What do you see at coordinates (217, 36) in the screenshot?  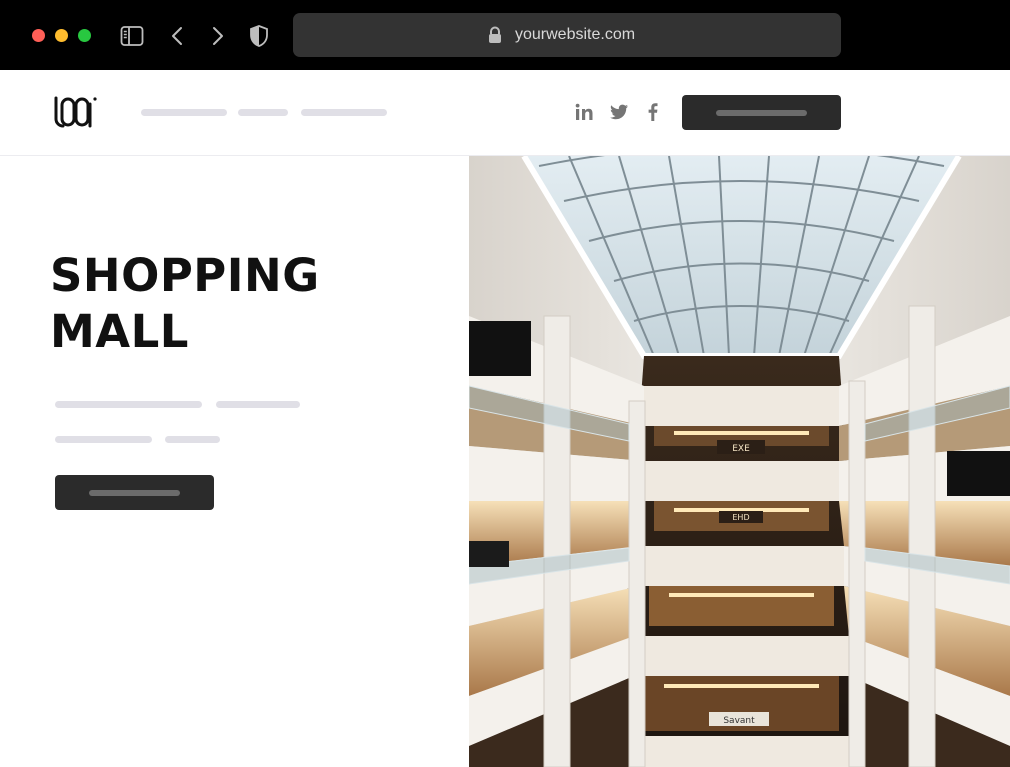 I see `forward-icon` at bounding box center [217, 36].